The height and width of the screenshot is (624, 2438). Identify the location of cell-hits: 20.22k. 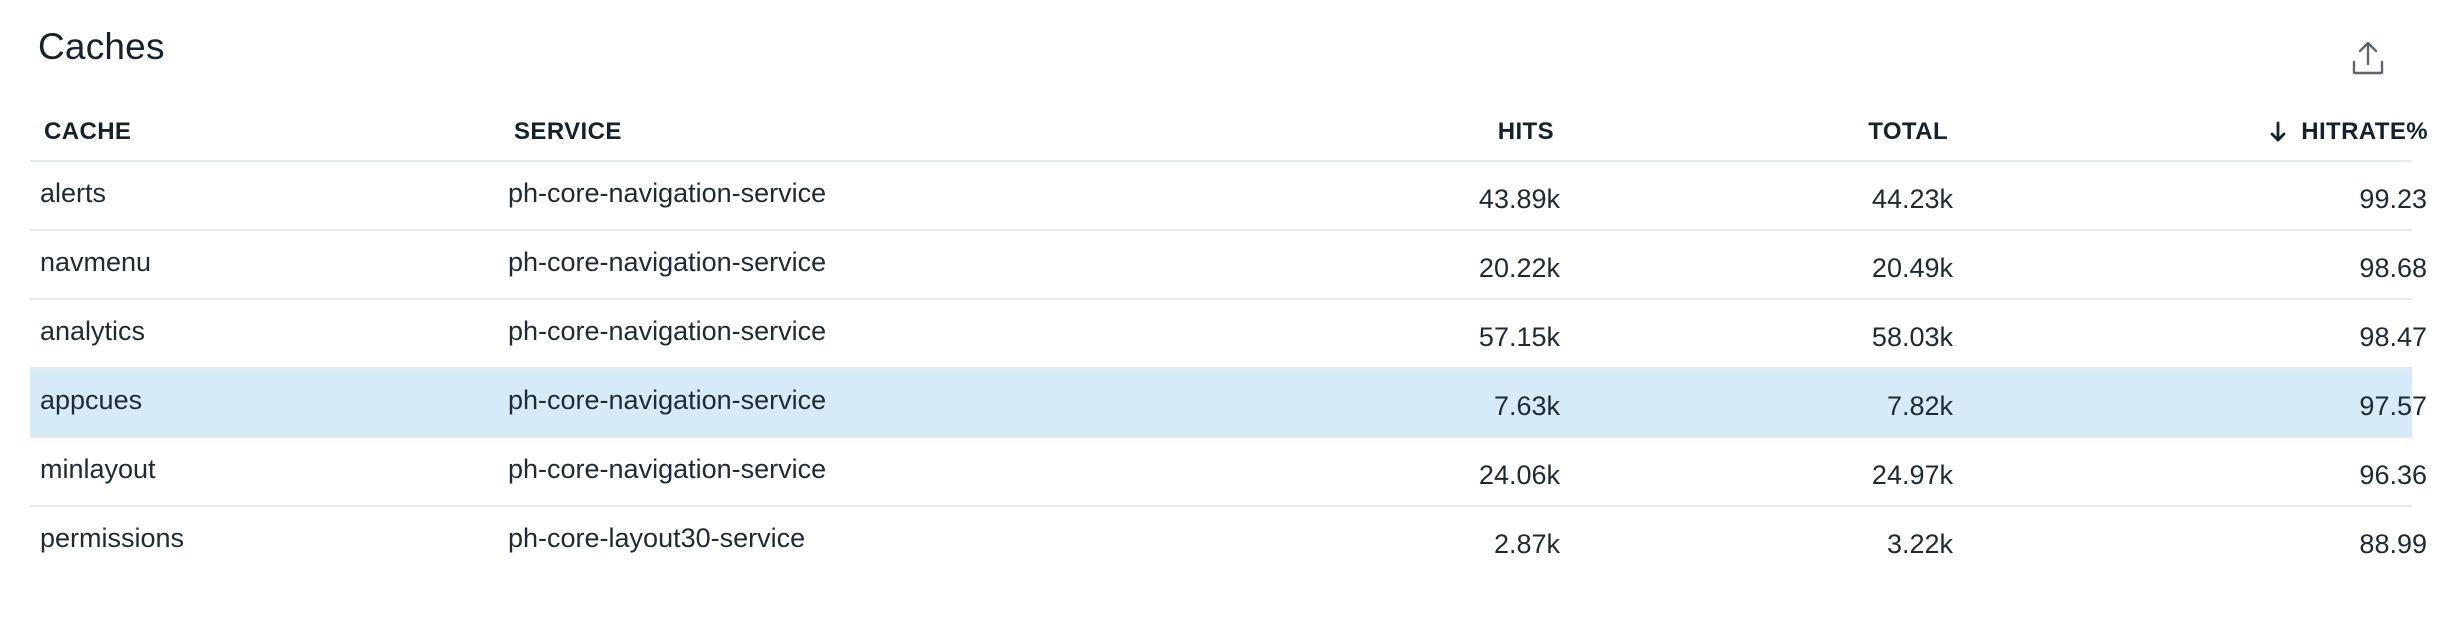
(1519, 268).